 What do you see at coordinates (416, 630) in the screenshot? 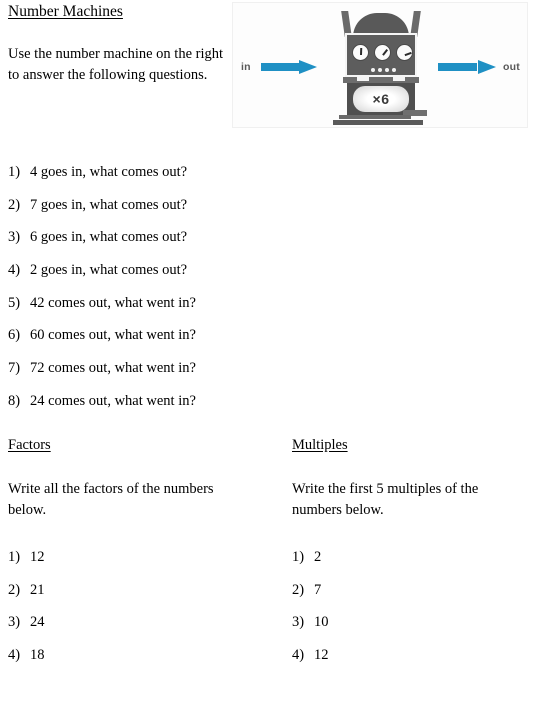
I see `list-item: 3) 10` at bounding box center [416, 630].